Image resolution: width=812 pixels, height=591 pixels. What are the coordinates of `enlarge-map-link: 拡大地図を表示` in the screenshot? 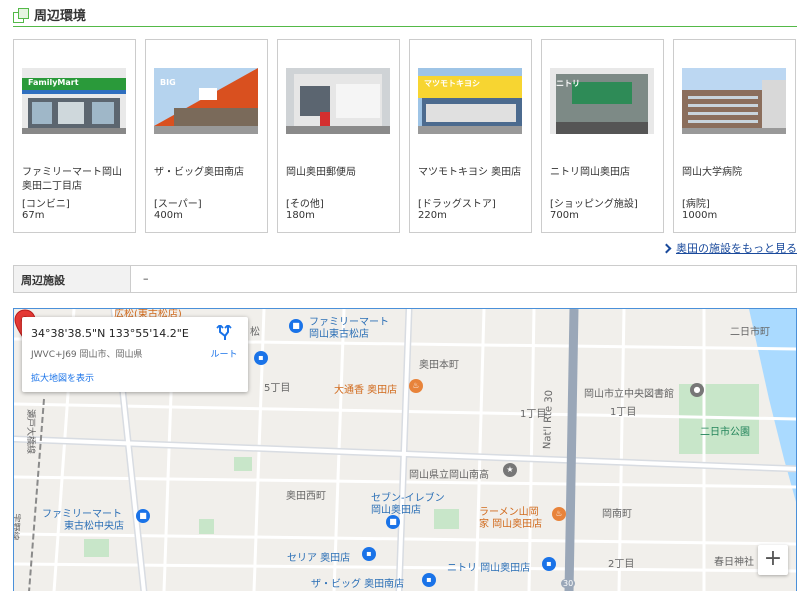 It's located at (62, 377).